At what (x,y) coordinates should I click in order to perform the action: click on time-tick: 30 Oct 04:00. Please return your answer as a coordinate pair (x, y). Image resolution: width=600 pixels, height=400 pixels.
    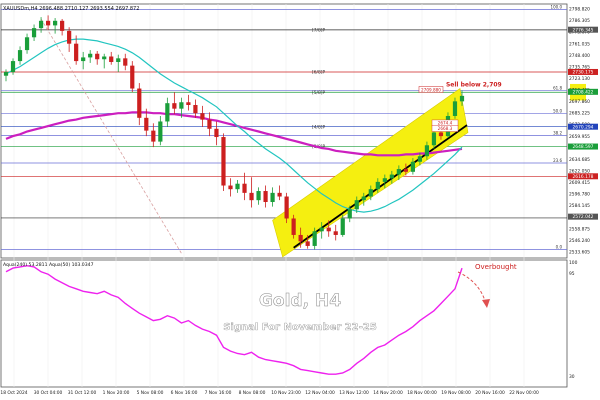
    Looking at the image, I should click on (48, 393).